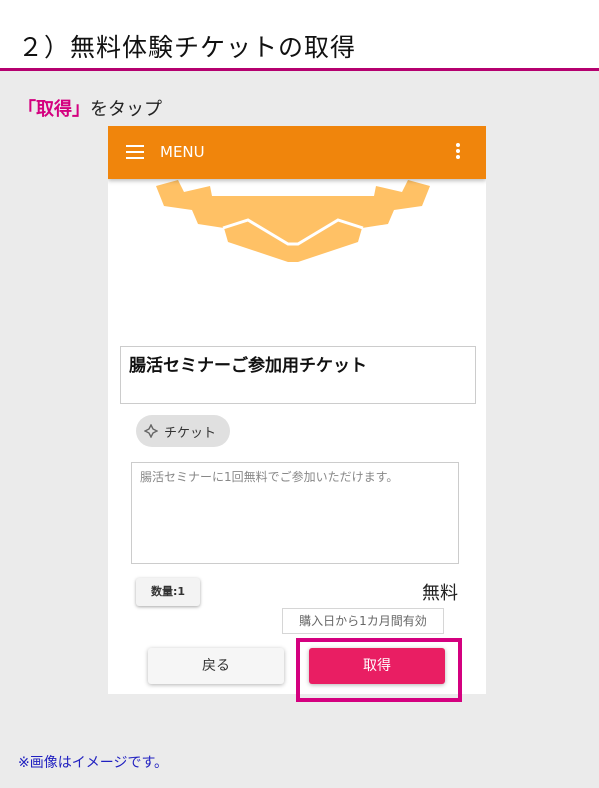 This screenshot has height=788, width=599. I want to click on ticket-name-field: 腸活セミナーご参加用チケット, so click(298, 375).